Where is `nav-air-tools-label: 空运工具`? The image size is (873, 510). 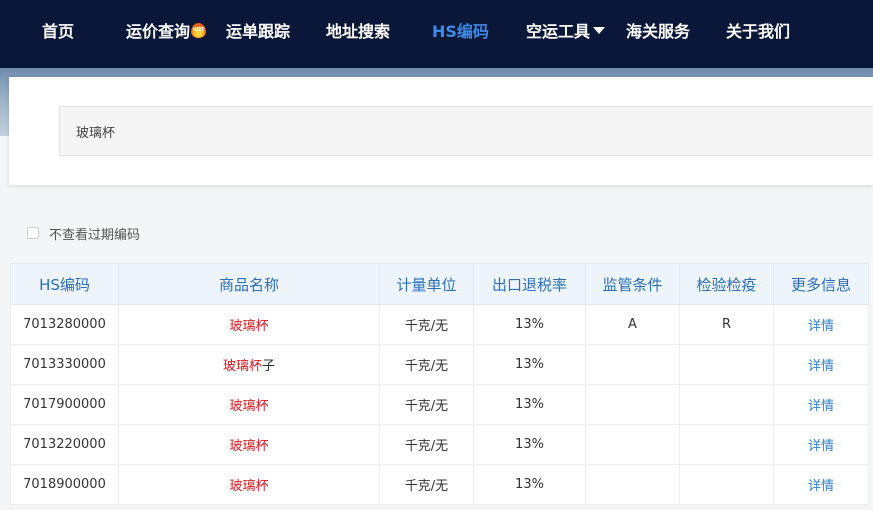 nav-air-tools-label: 空运工具 is located at coordinates (558, 31).